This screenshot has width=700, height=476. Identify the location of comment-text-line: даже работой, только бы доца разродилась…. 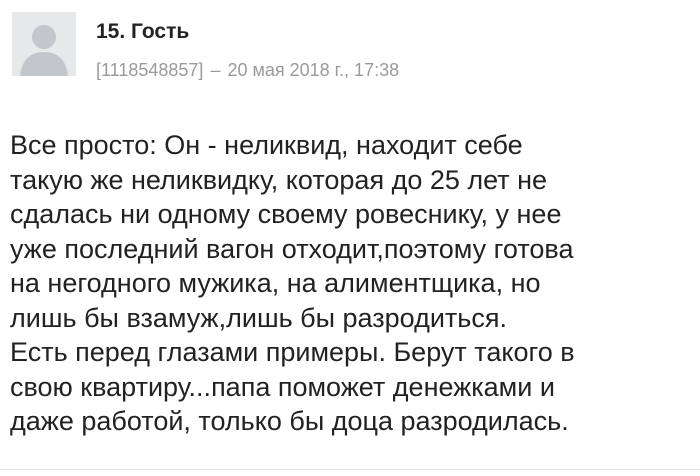
(289, 421).